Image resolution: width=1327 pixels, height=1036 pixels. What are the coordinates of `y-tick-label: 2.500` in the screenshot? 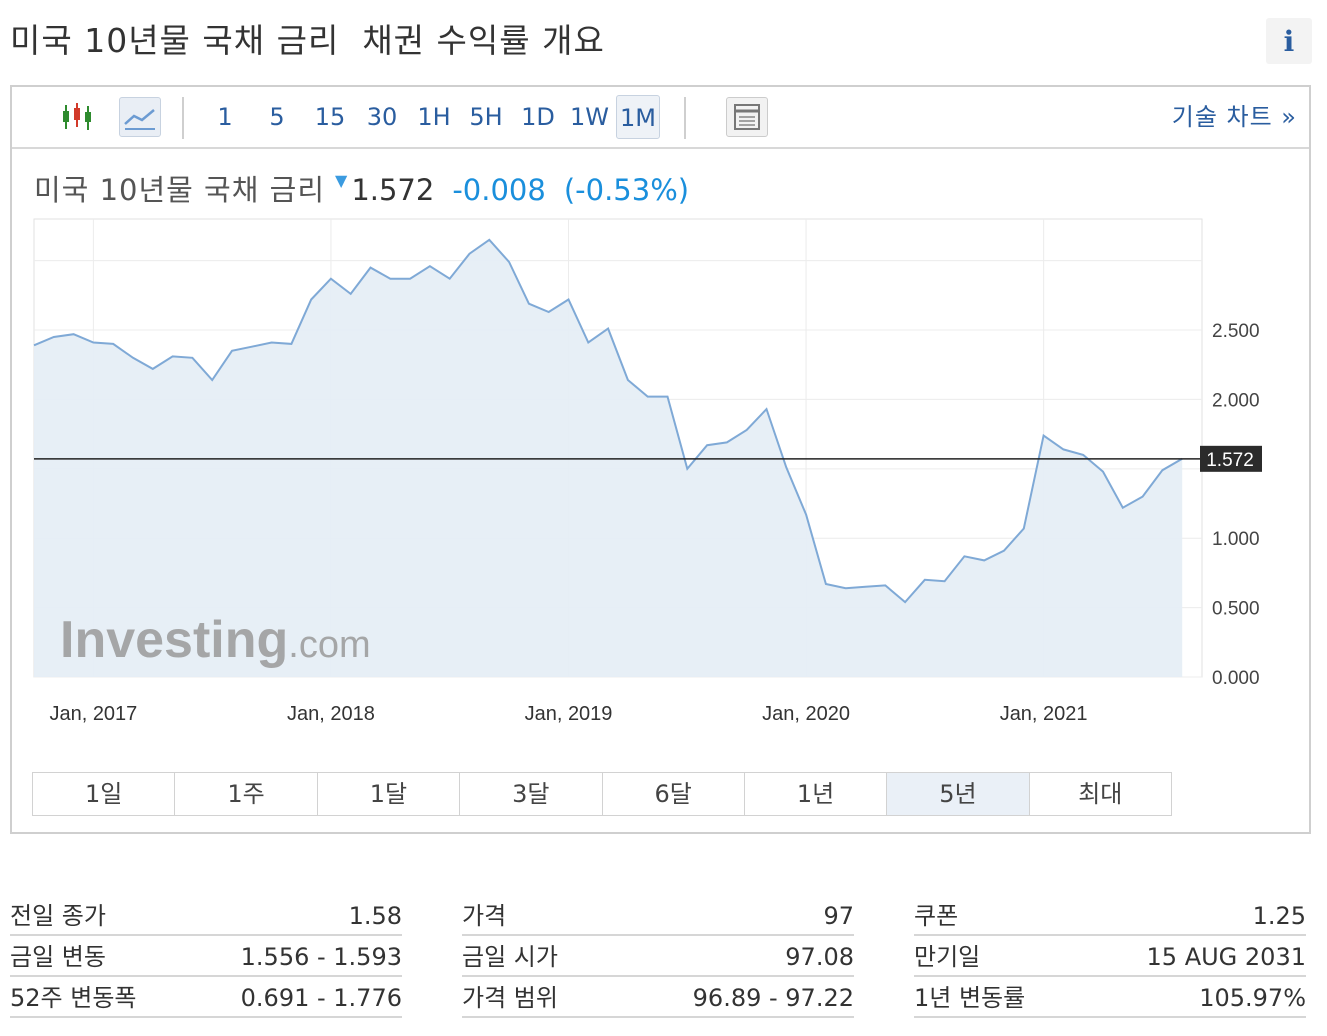 It's located at (1236, 331).